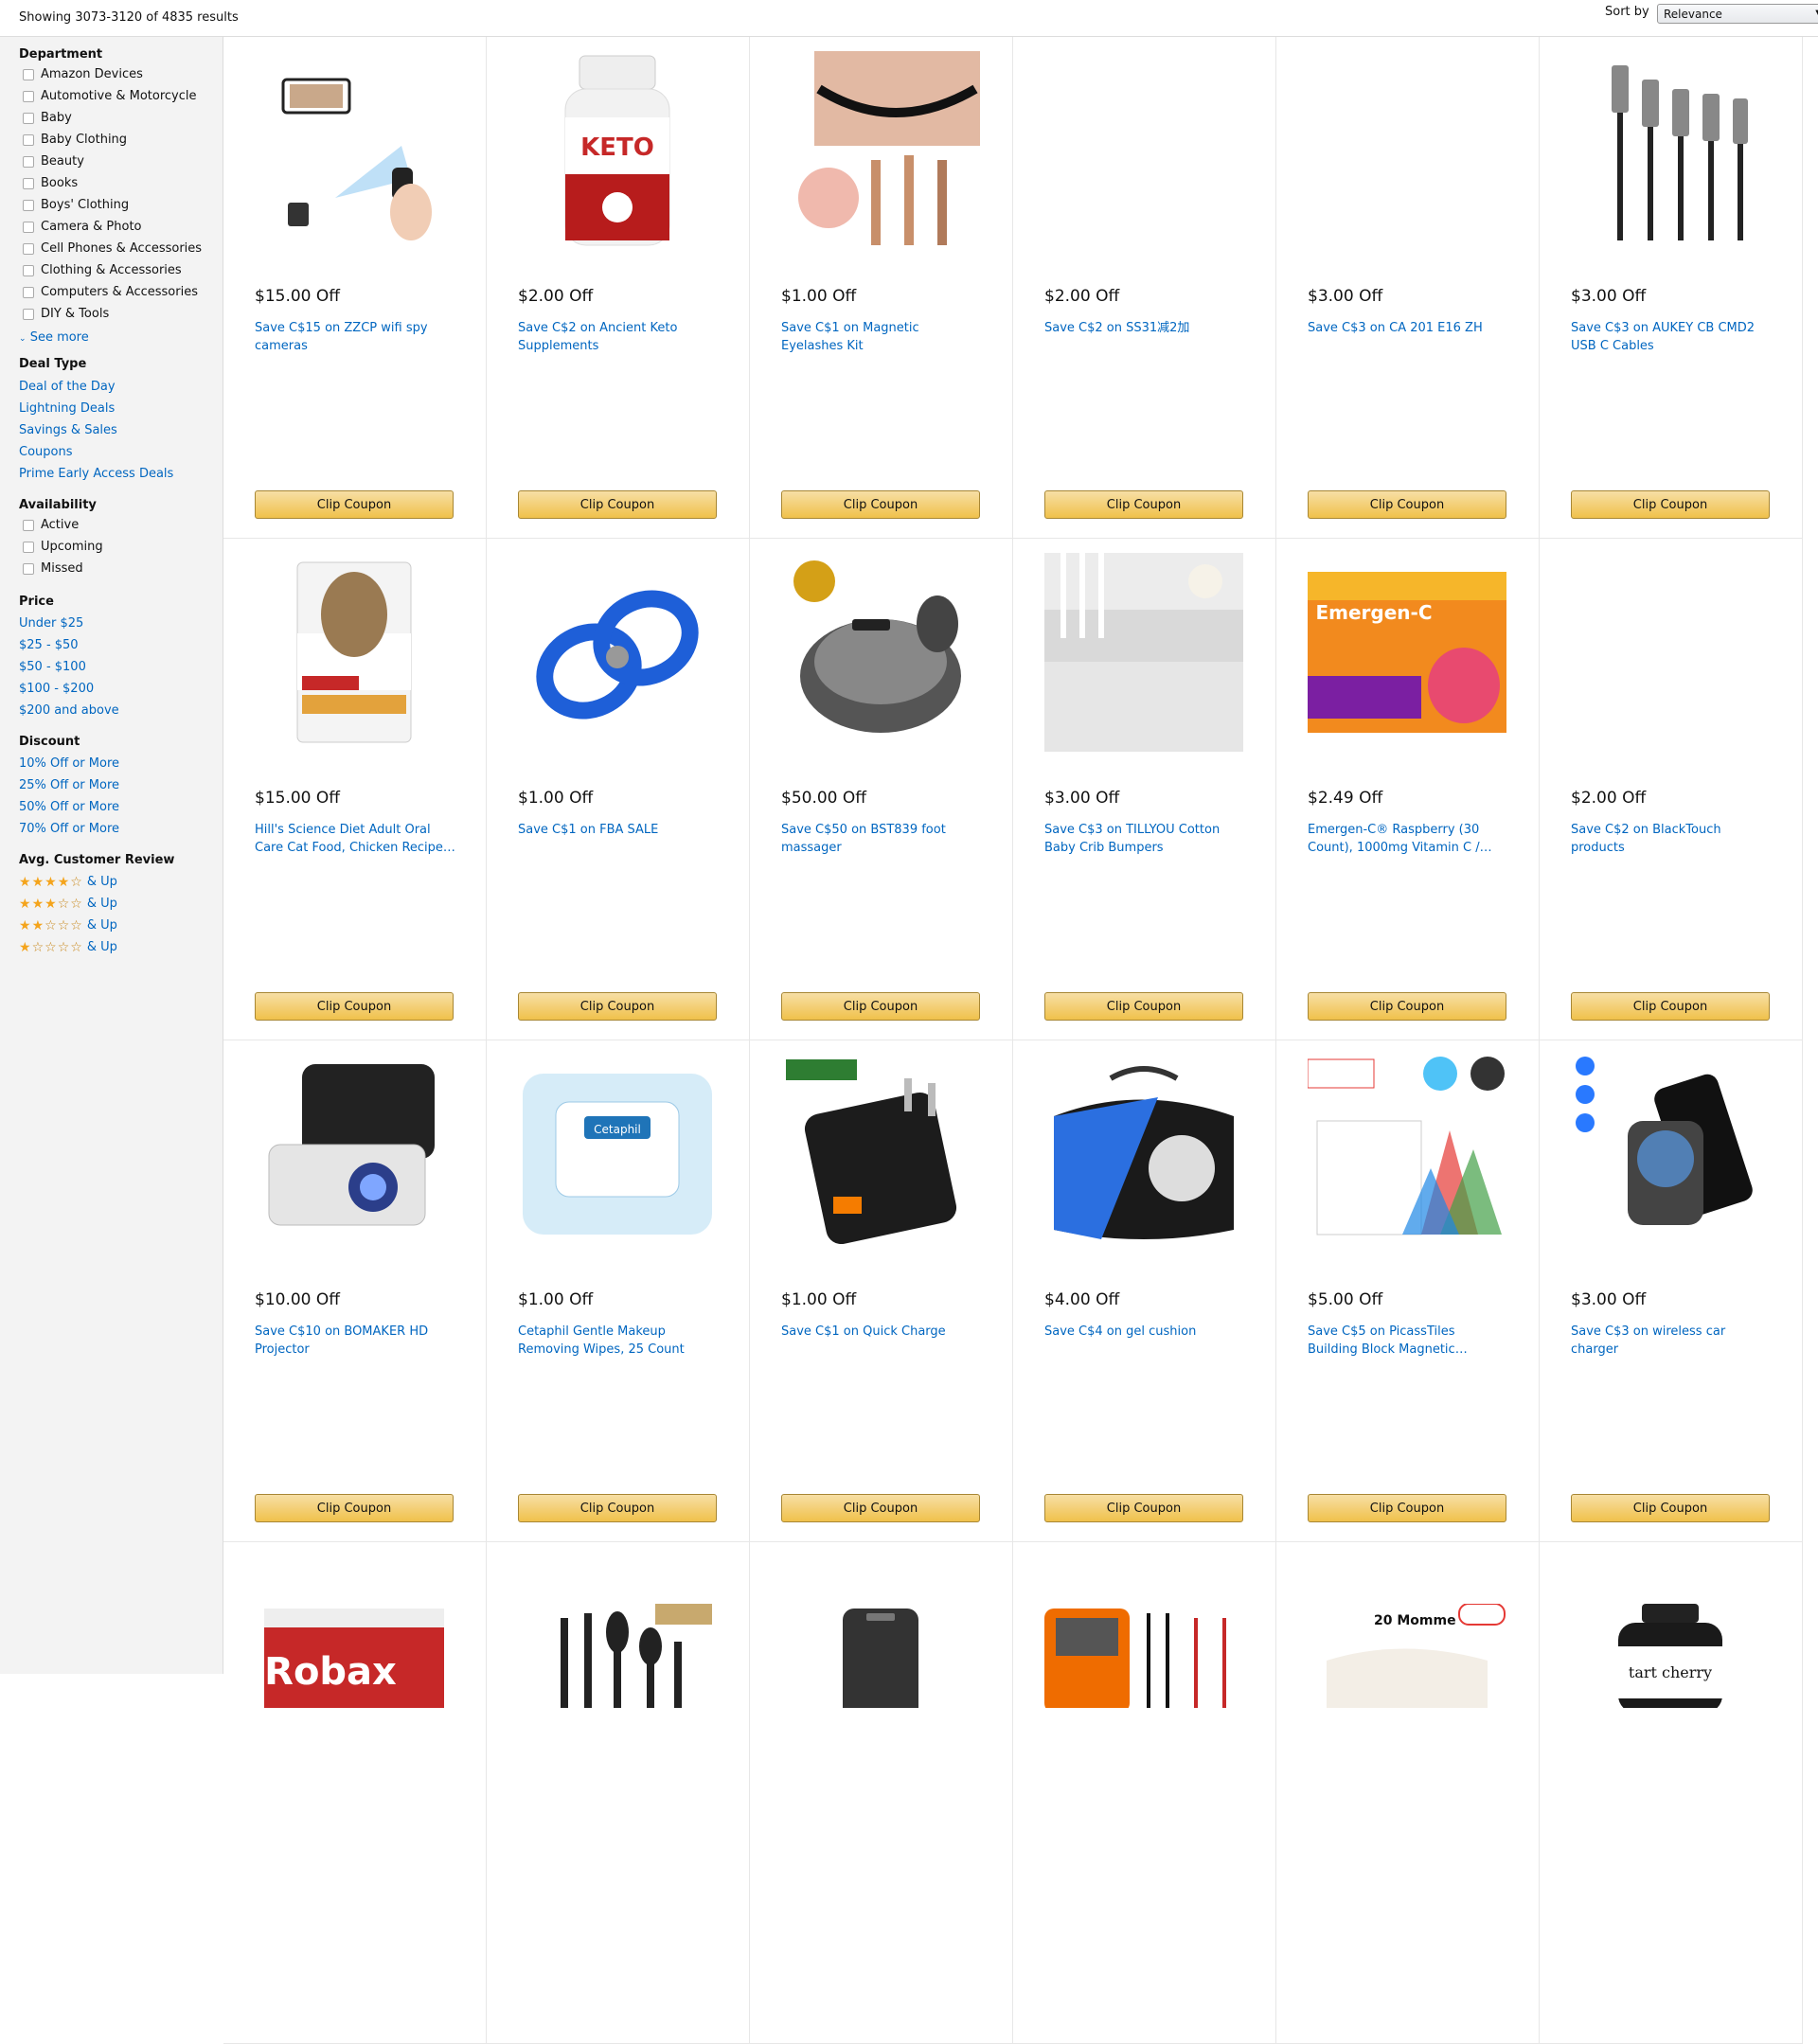  What do you see at coordinates (53, 568) in the screenshot?
I see `availability-item: Missed` at bounding box center [53, 568].